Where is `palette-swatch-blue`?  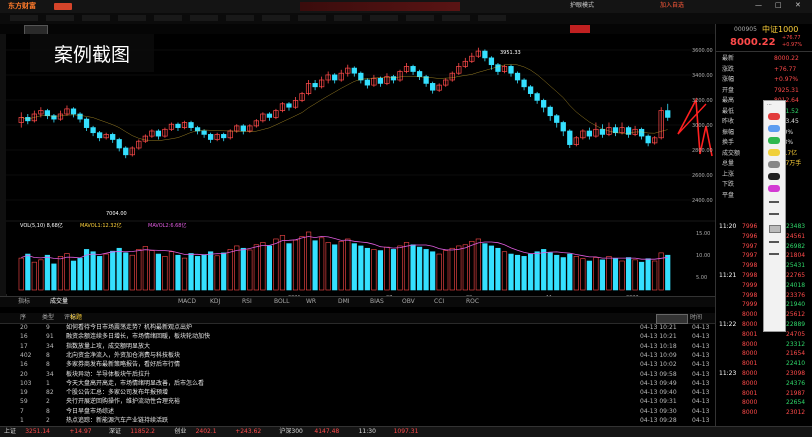
palette-swatch-blue is located at coordinates (774, 128).